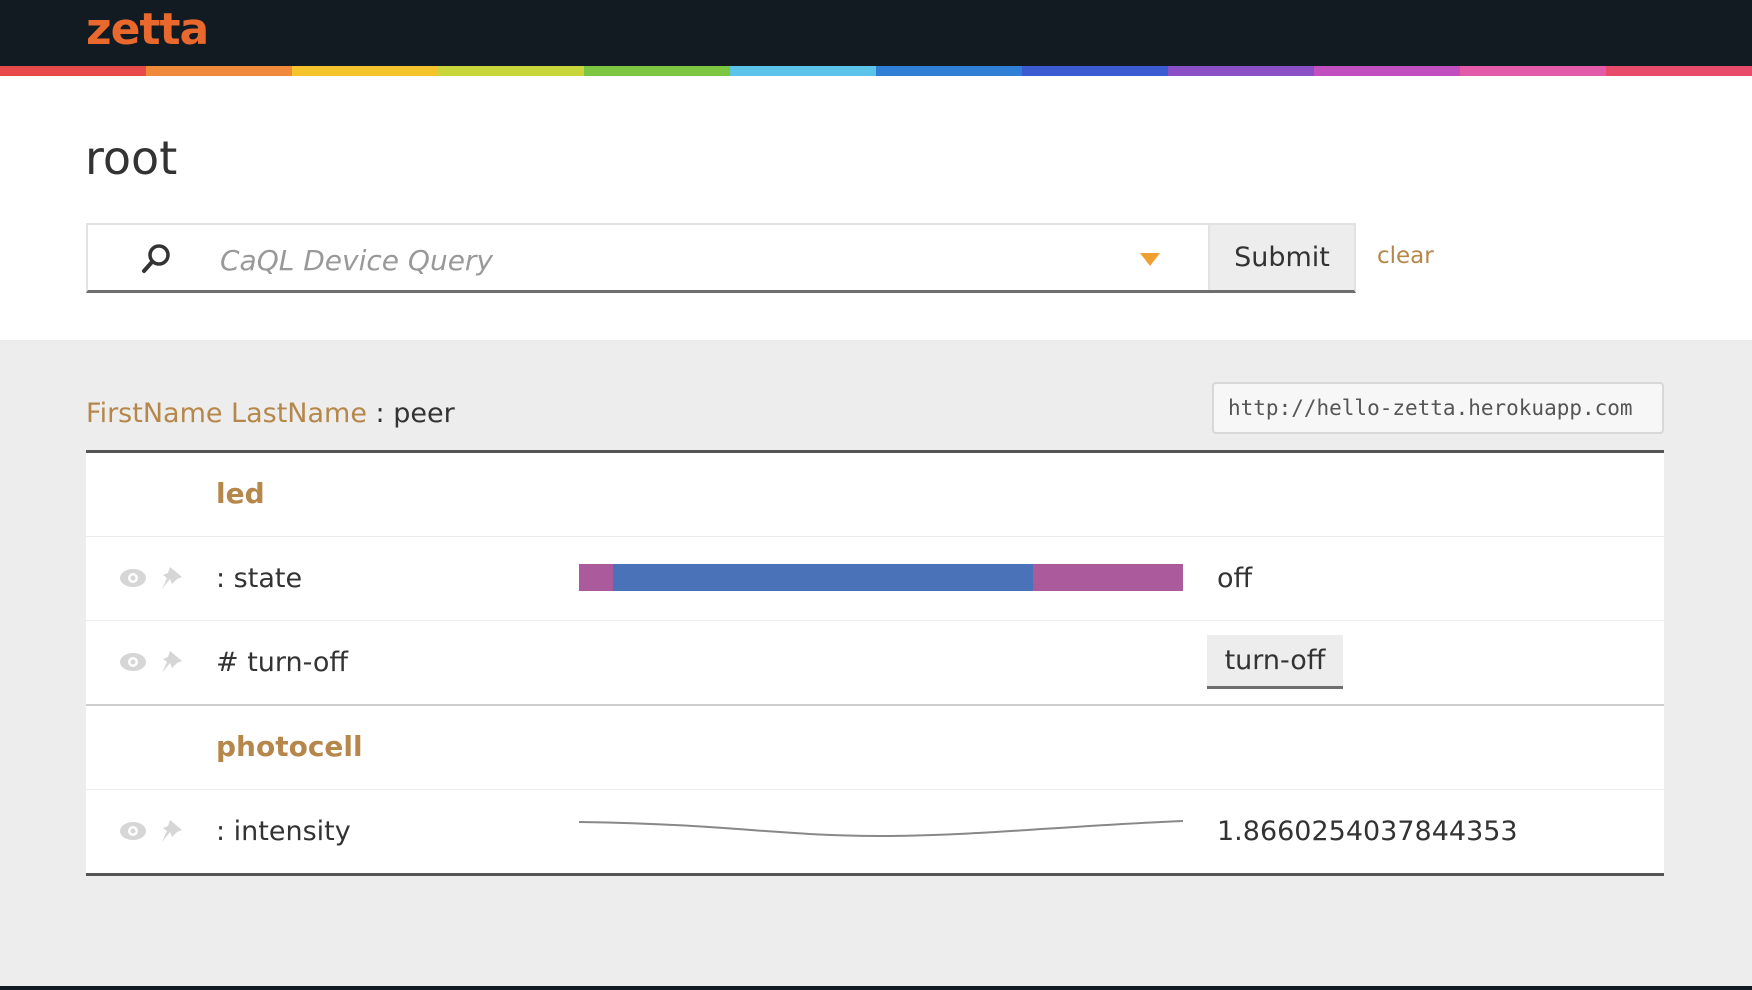 This screenshot has height=990, width=1752. I want to click on server-name: FirstName LastName, so click(226, 413).